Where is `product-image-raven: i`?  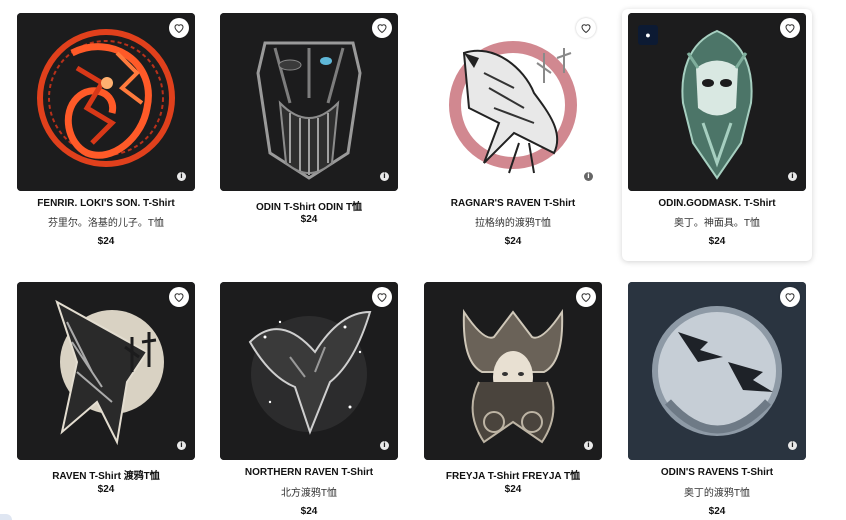
product-image-raven: i is located at coordinates (106, 371).